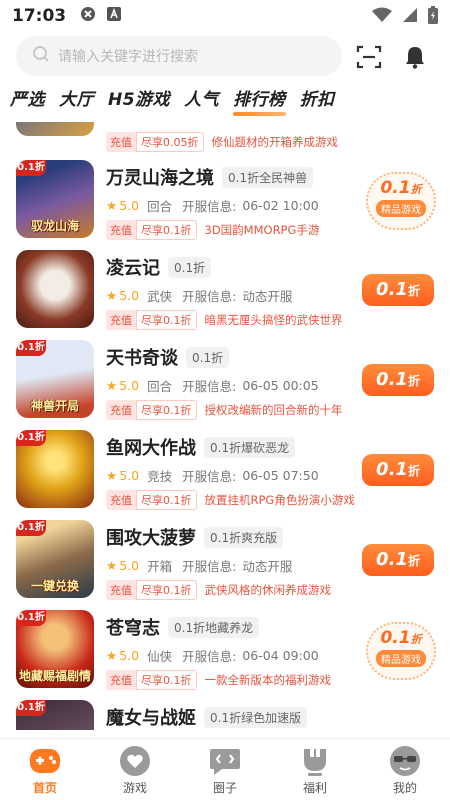 This screenshot has height=800, width=450. What do you see at coordinates (405, 761) in the screenshot?
I see `avatar-icon` at bounding box center [405, 761].